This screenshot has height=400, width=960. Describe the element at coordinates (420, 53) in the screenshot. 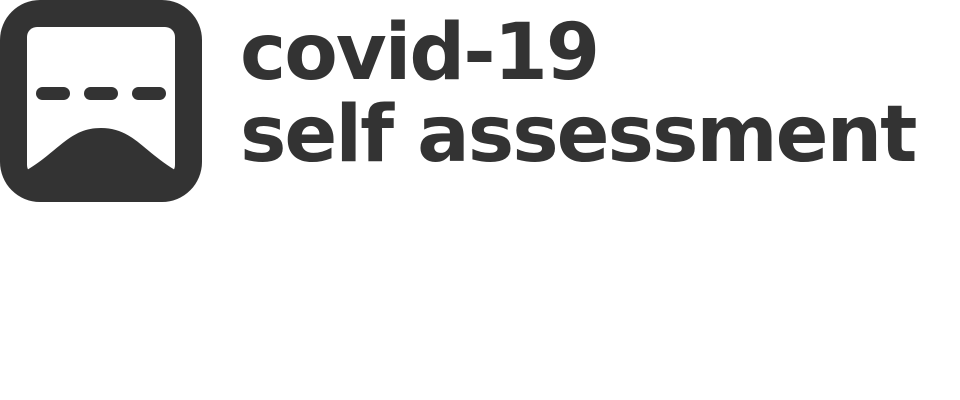

I see `wordmark-line-1: covid-19` at that location.